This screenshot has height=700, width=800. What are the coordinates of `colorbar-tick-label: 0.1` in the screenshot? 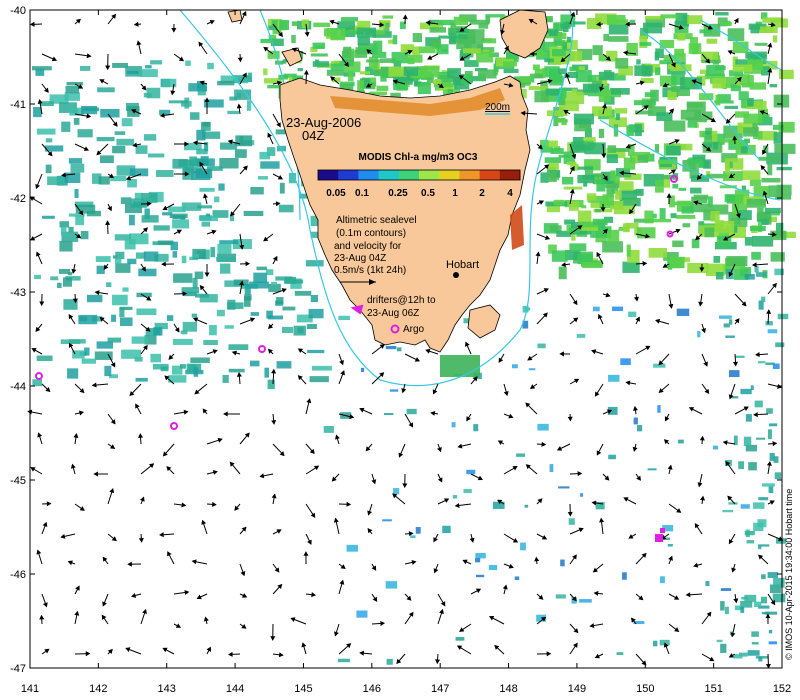 It's located at (362, 193).